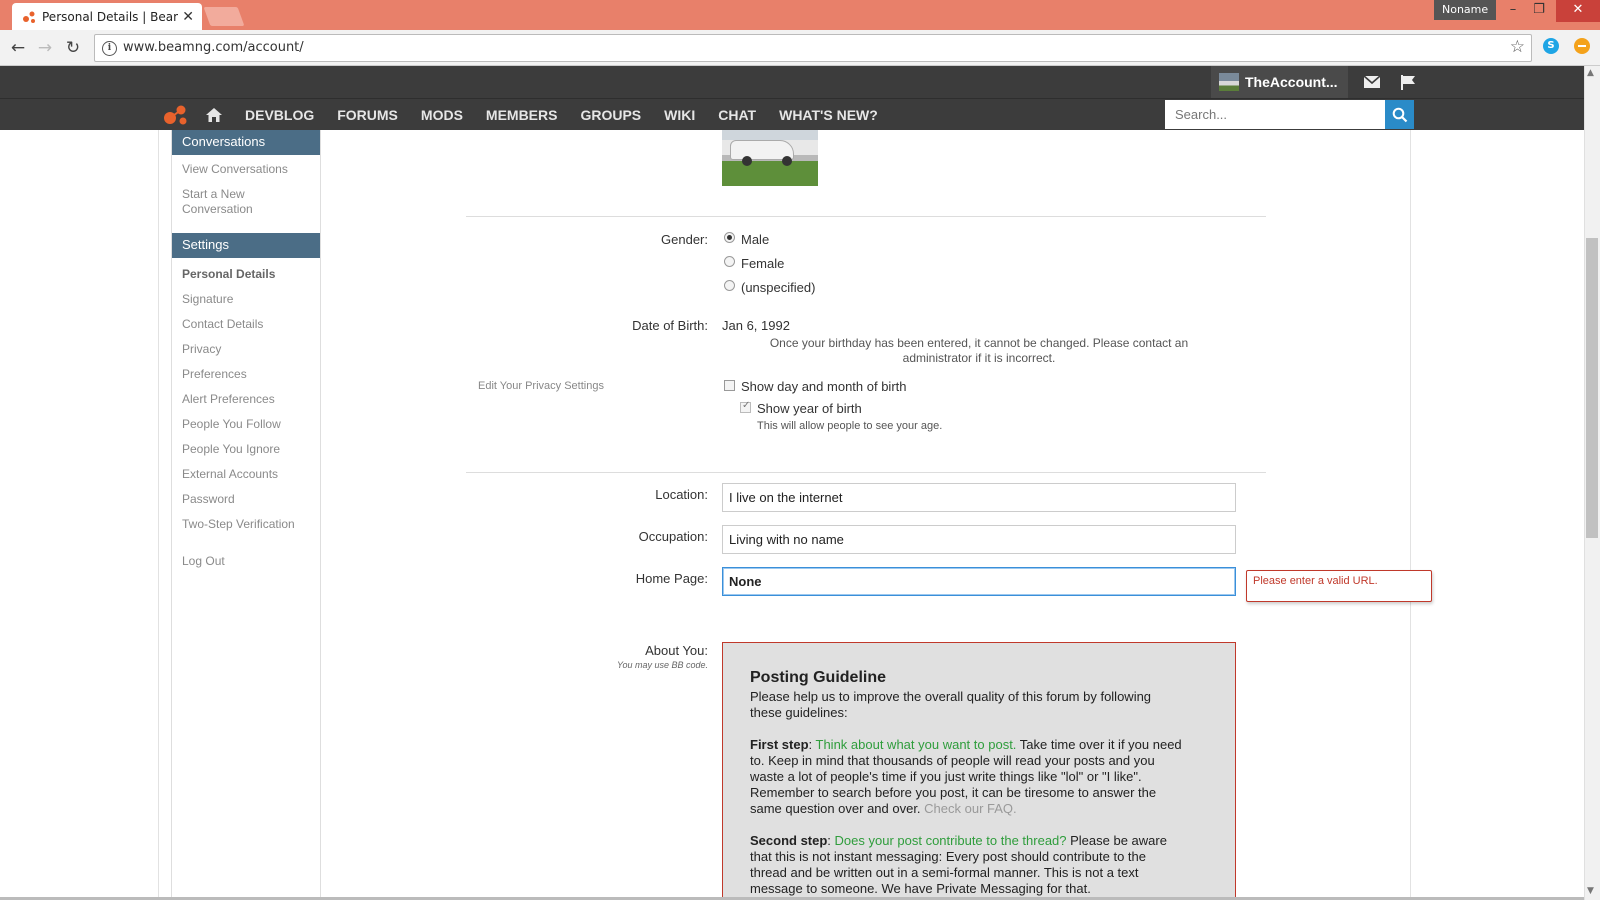 This screenshot has height=900, width=1600. Describe the element at coordinates (73, 48) in the screenshot. I see `reload-icon: ↻` at that location.